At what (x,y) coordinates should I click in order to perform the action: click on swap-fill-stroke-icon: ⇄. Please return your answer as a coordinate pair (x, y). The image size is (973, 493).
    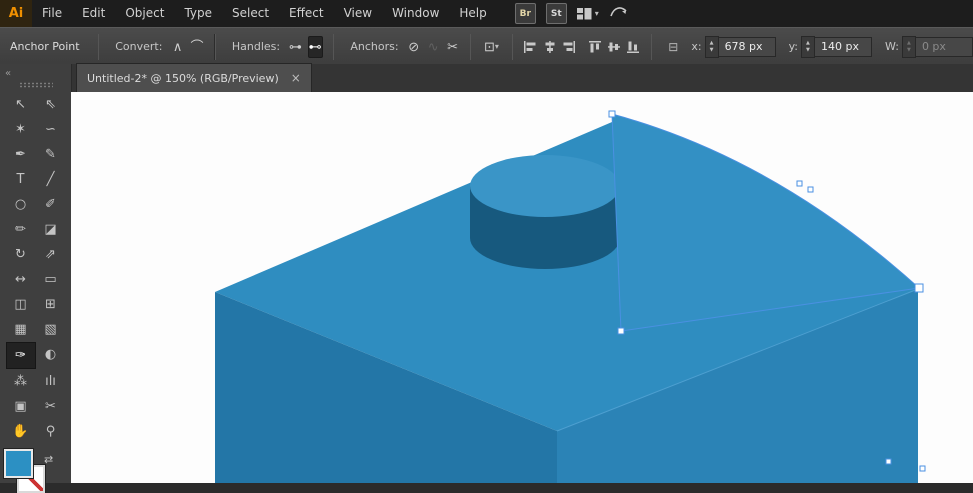
    Looking at the image, I should click on (48, 459).